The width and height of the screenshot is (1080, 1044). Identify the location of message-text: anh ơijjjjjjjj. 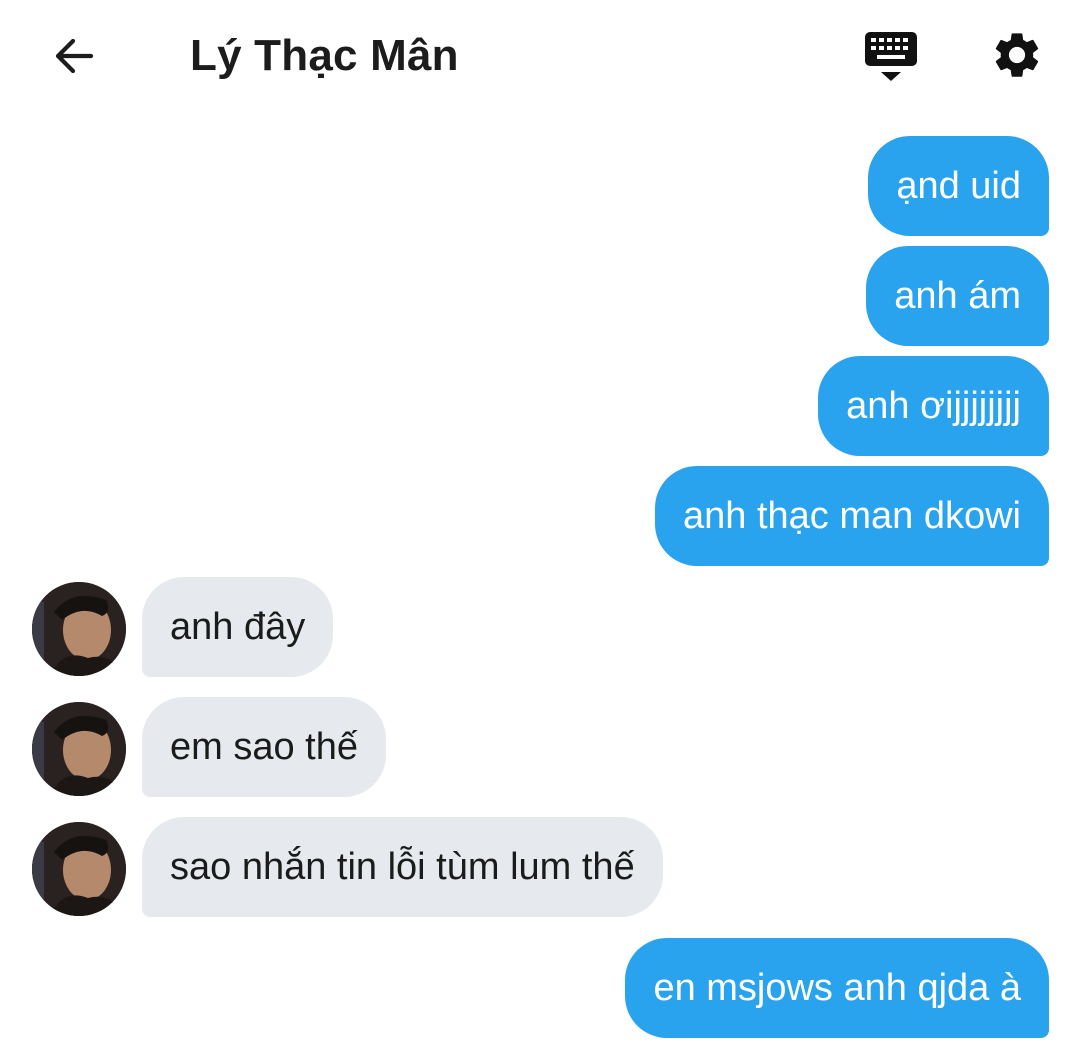
(933, 406).